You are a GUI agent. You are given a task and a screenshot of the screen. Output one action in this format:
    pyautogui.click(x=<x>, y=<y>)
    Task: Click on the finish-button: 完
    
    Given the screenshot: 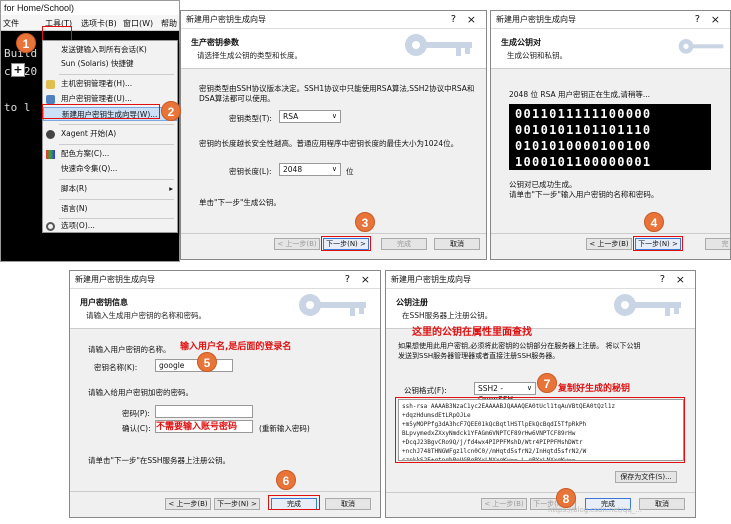 What is the action you would take?
    pyautogui.click(x=717, y=244)
    